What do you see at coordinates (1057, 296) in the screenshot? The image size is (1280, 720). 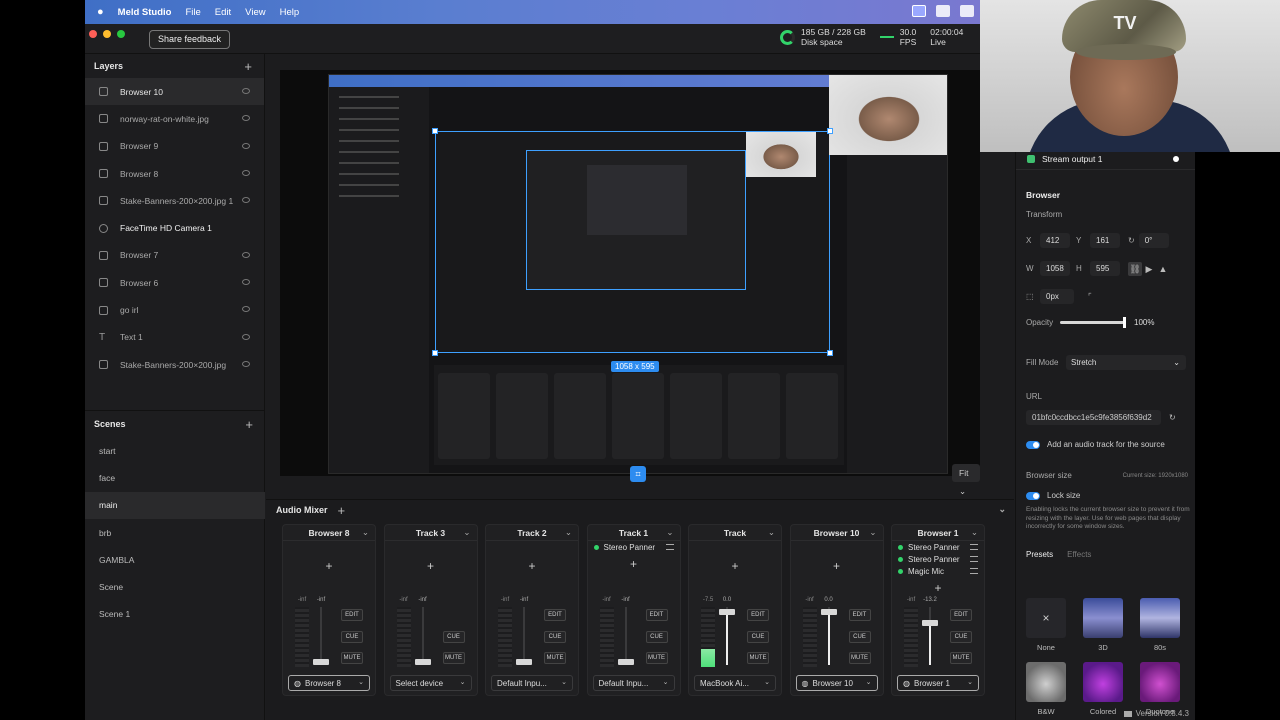 I see `radius-input: 0px` at bounding box center [1057, 296].